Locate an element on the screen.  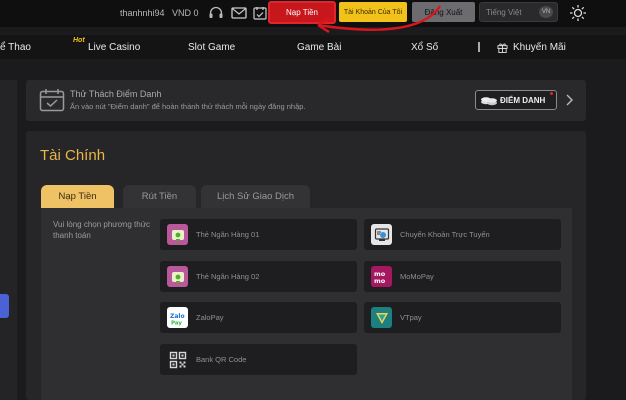
calendar-check-icon is located at coordinates (52, 100).